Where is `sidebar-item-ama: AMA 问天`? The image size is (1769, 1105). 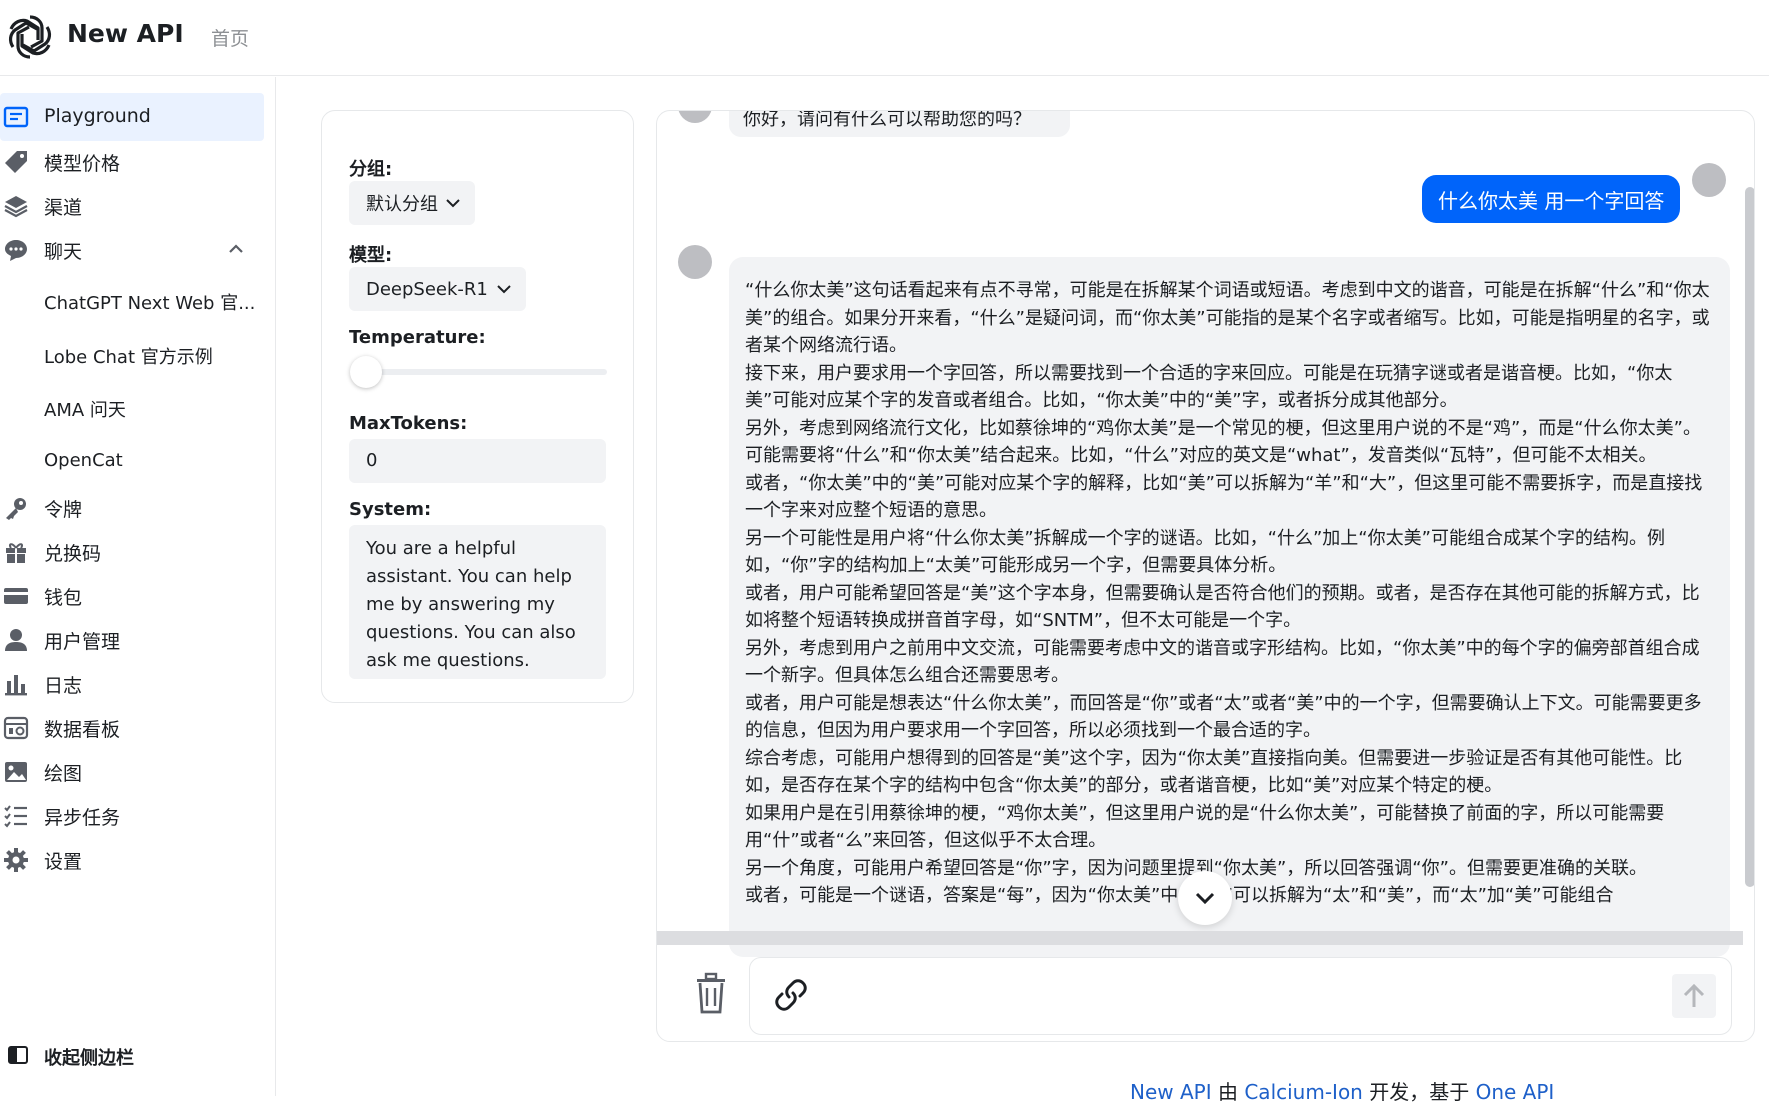 sidebar-item-ama: AMA 问天 is located at coordinates (132, 408).